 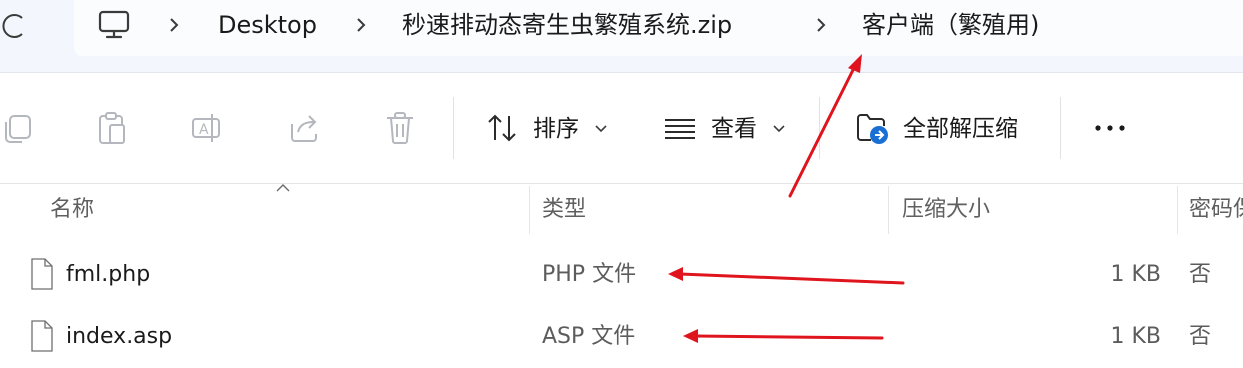 I want to click on sort-label: 排序, so click(x=556, y=129).